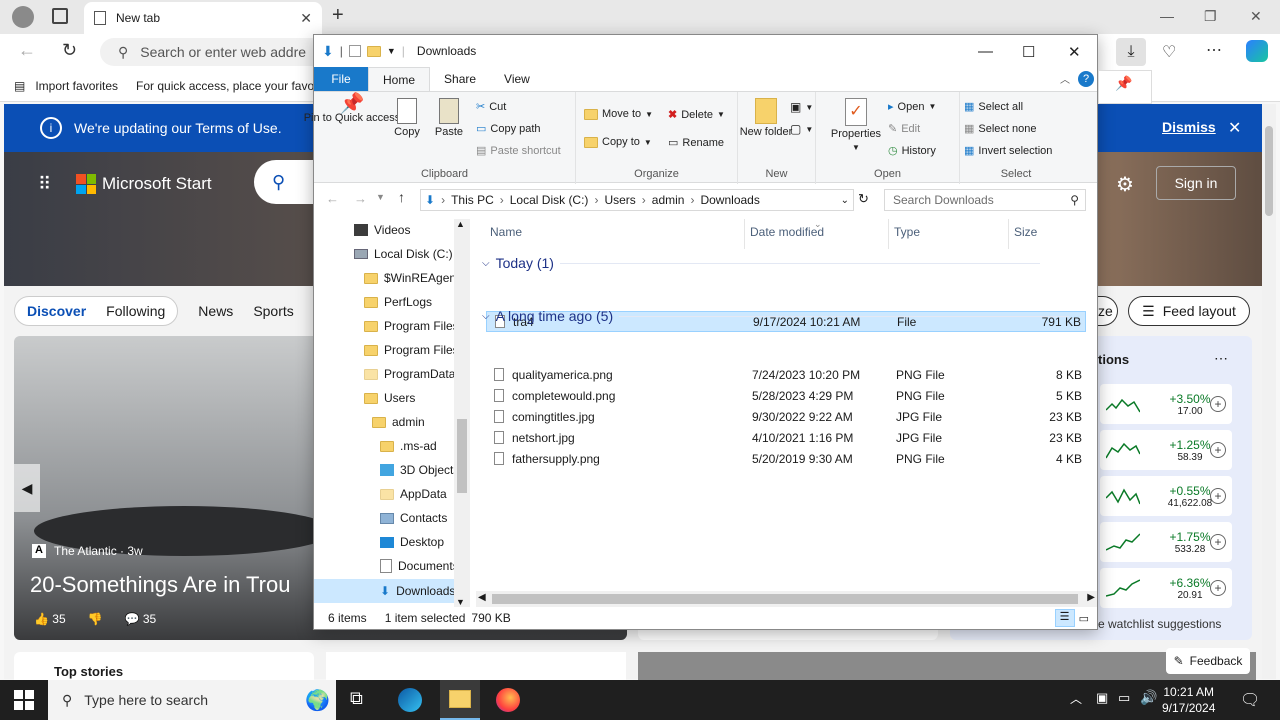  What do you see at coordinates (362, 700) in the screenshot?
I see `task-view-icon: ⧉` at bounding box center [362, 700].